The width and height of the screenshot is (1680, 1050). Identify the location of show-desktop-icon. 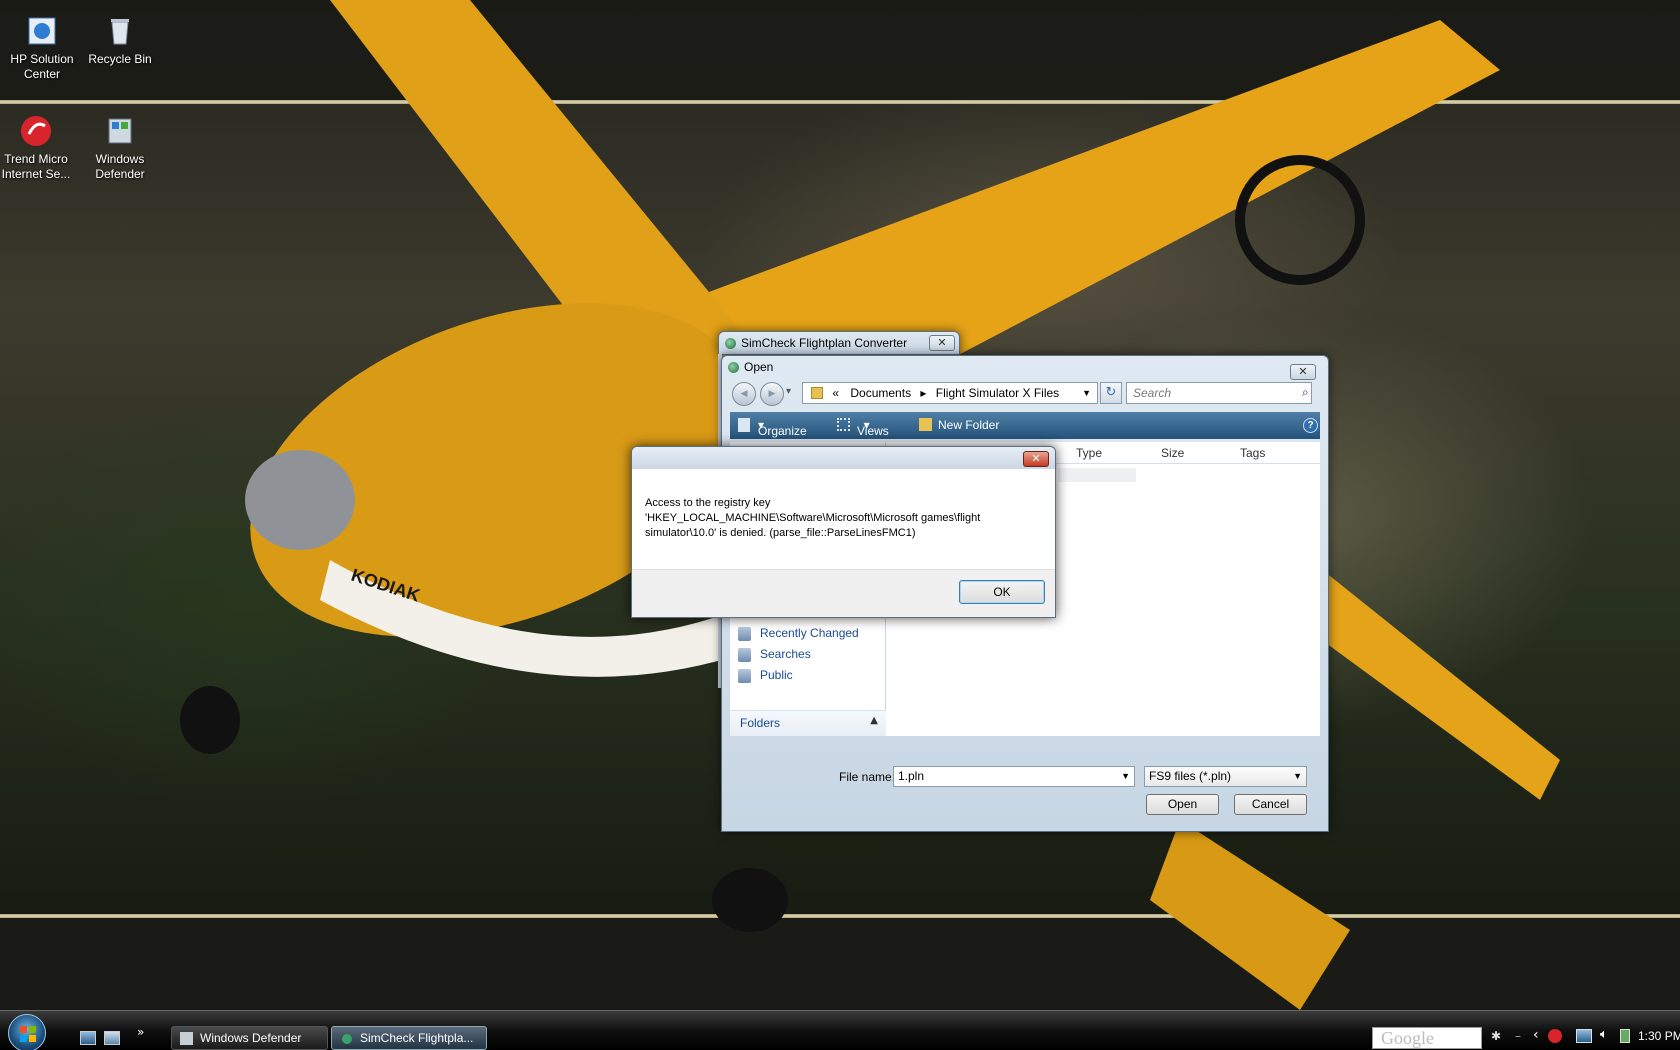
(88, 1038).